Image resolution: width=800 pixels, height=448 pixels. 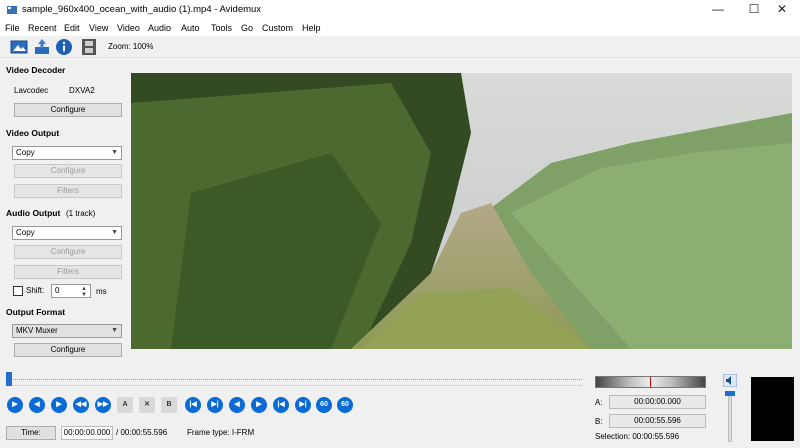 What do you see at coordinates (782, 10) in the screenshot?
I see `close-button: ✕` at bounding box center [782, 10].